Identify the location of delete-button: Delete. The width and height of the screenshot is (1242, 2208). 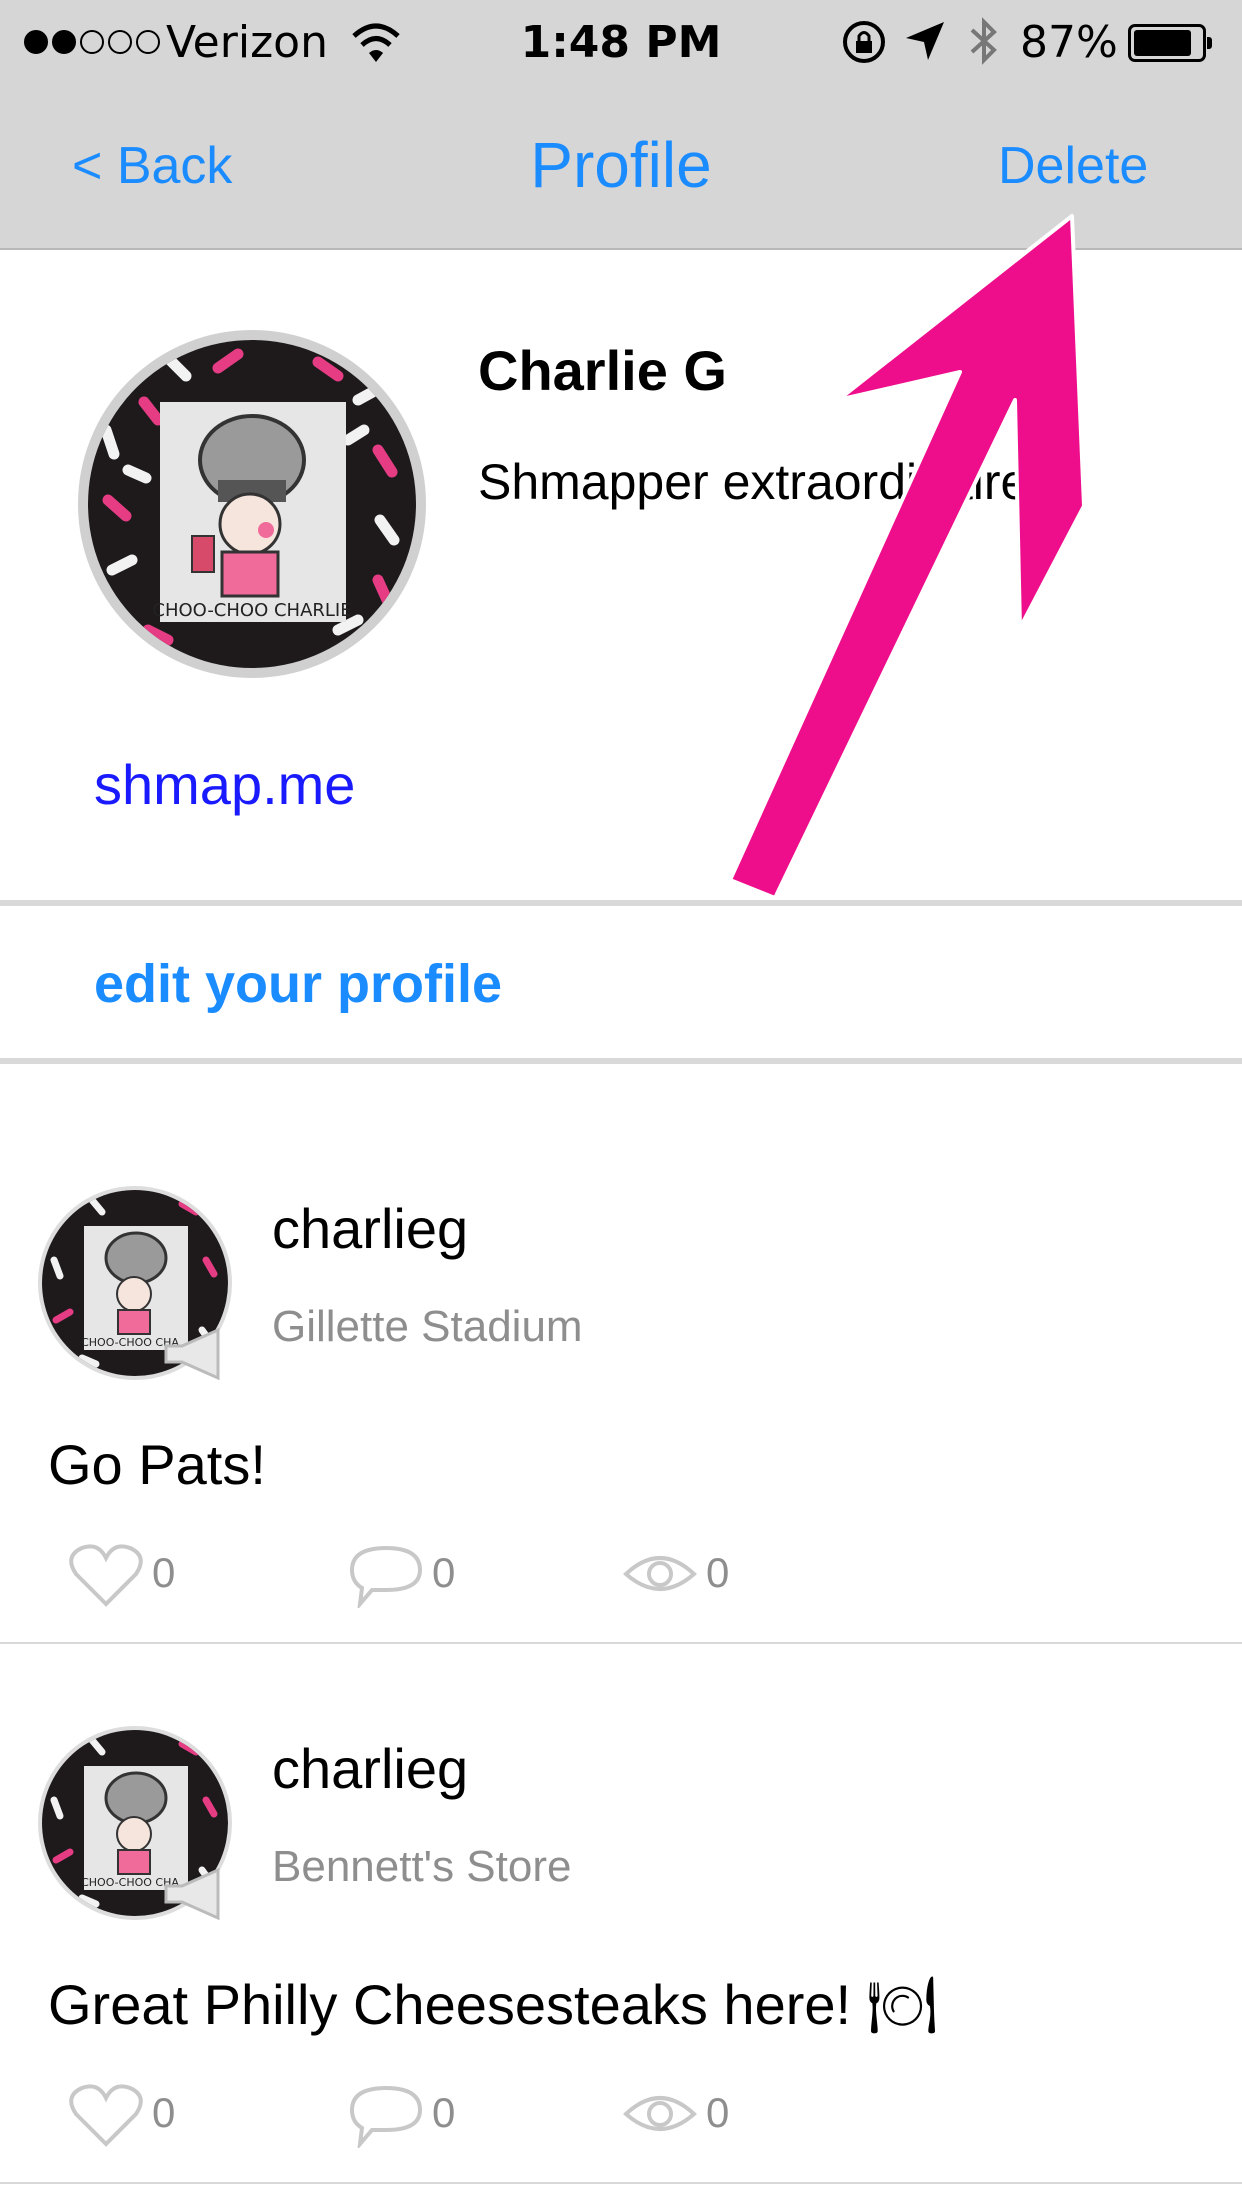
(1073, 166).